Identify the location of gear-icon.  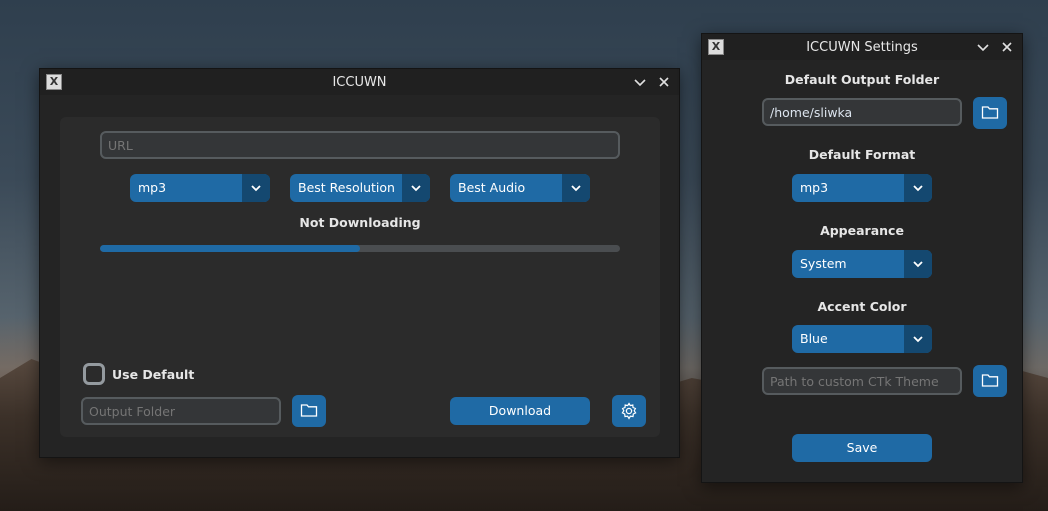
(629, 411).